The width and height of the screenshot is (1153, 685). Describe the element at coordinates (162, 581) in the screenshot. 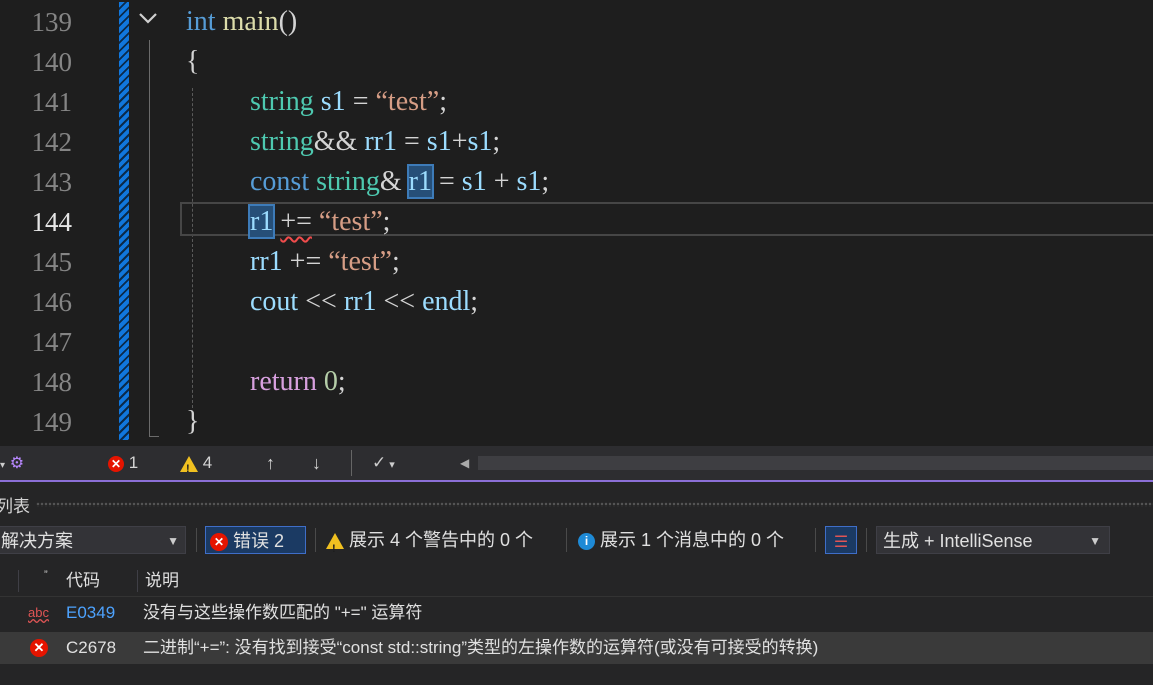

I see `column-header-description: 说明` at that location.